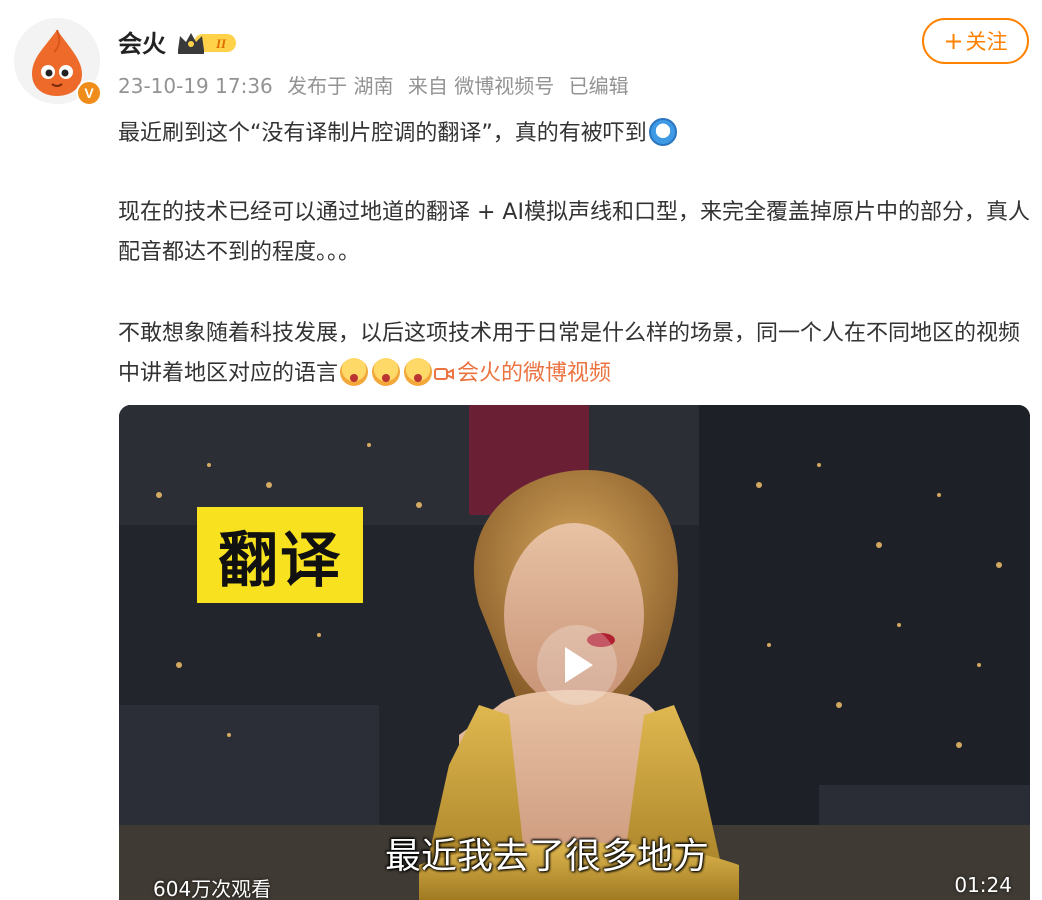 Image resolution: width=1042 pixels, height=900 pixels. Describe the element at coordinates (534, 373) in the screenshot. I see `video-link-text: 会火的微博视频` at that location.